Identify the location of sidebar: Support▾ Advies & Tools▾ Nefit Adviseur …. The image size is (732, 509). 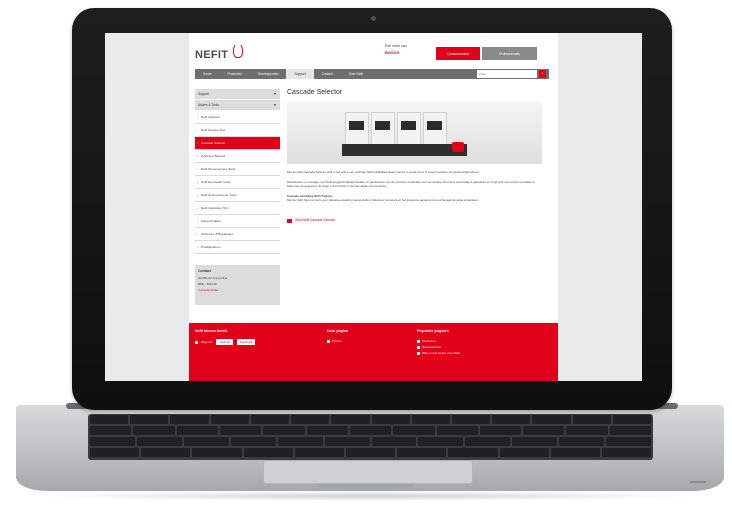
(237, 171).